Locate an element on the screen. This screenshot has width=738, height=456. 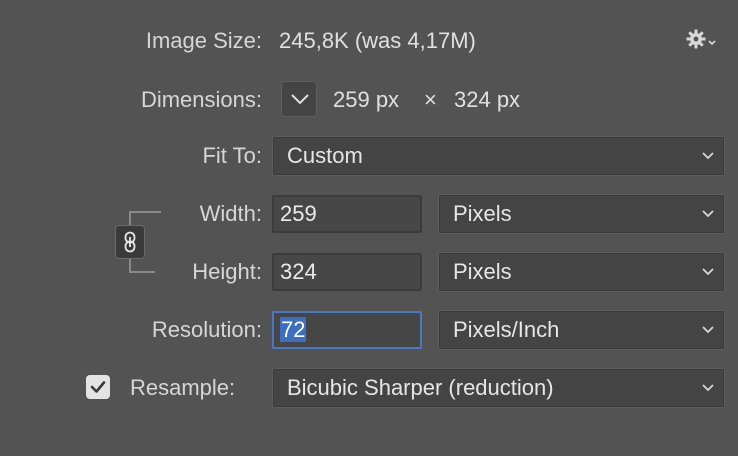
resample-method-dropdown: Bicubic Sharper (reduction) is located at coordinates (498, 388).